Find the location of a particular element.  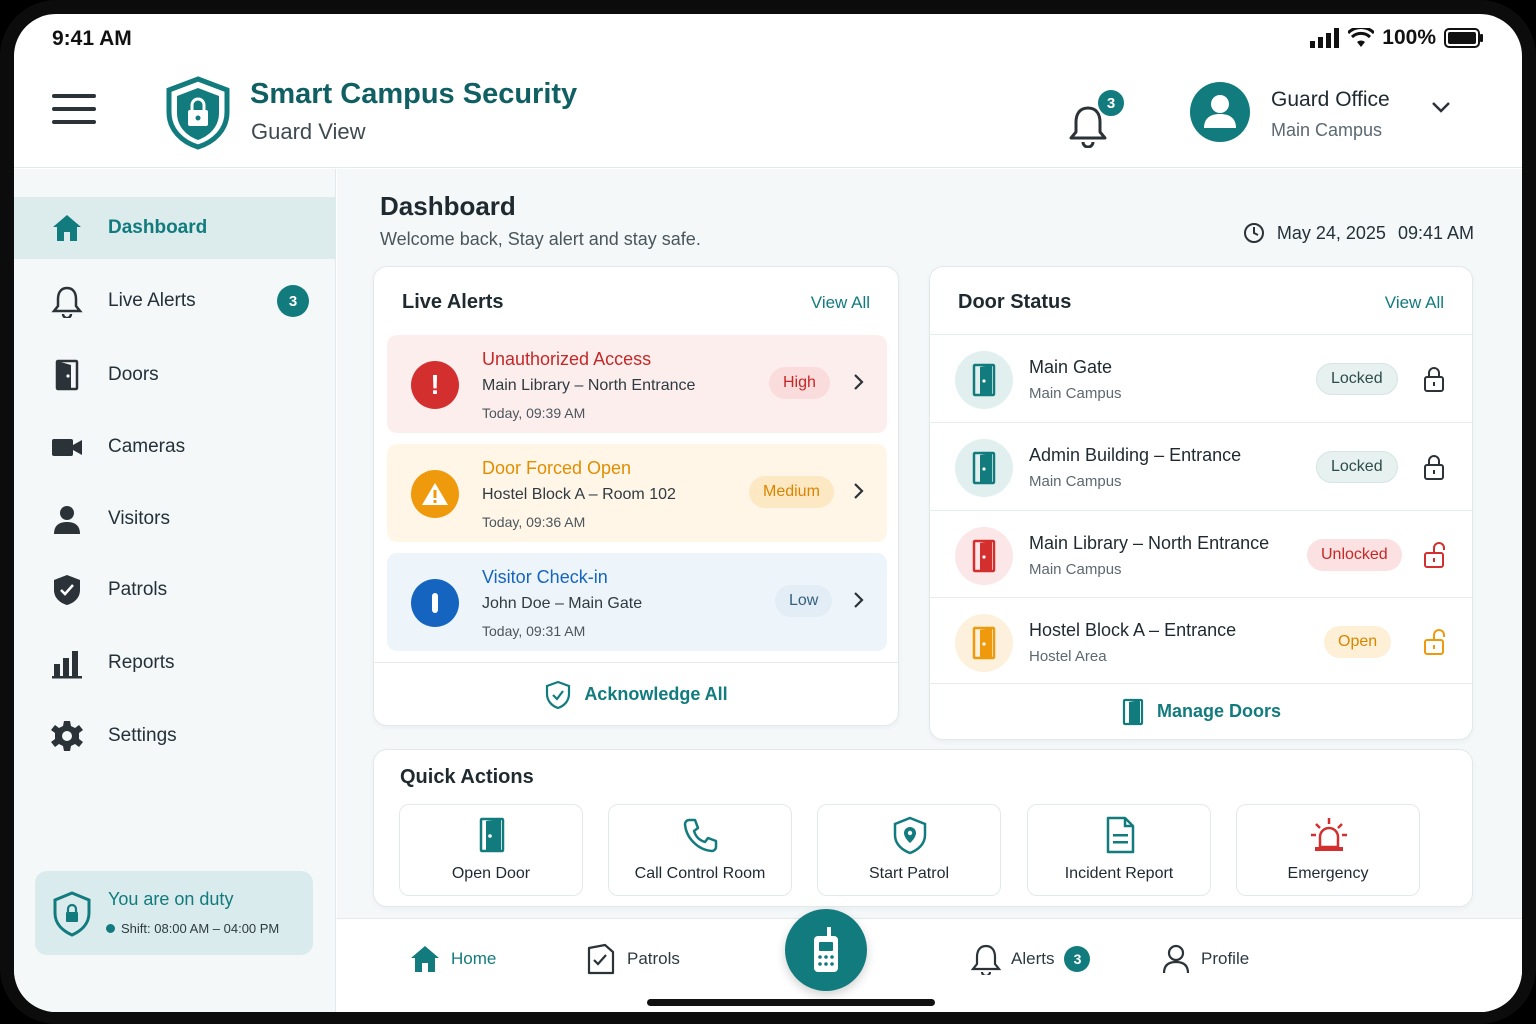

sidebar-item-settings: Settings is located at coordinates (175, 736).